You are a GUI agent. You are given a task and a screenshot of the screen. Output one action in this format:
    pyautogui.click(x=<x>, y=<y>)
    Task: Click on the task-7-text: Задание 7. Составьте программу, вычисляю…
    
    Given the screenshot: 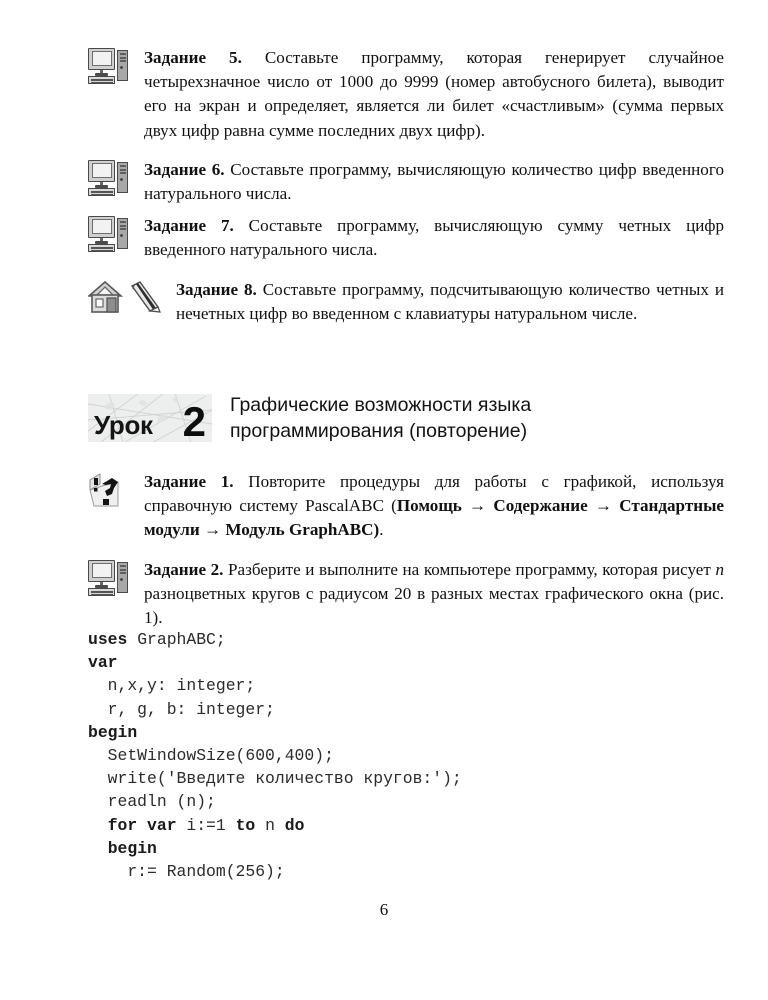 What is the action you would take?
    pyautogui.click(x=434, y=238)
    